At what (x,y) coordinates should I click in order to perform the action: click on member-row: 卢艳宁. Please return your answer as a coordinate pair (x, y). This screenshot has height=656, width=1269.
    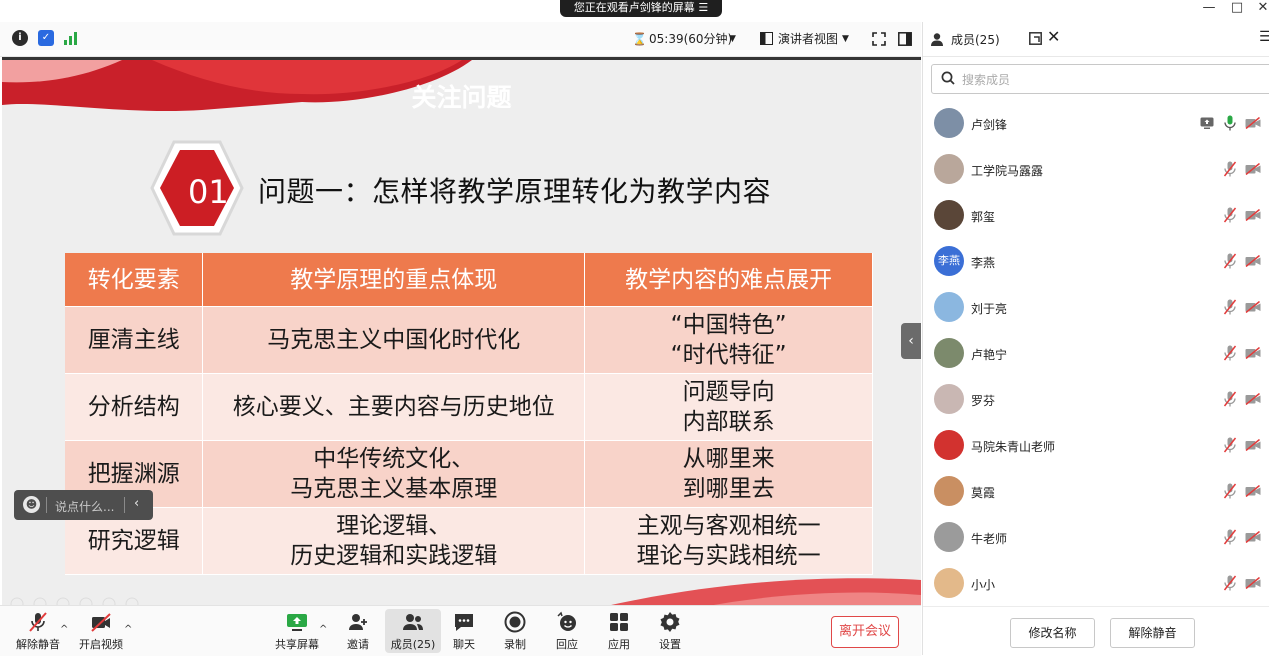
    Looking at the image, I should click on (1096, 354).